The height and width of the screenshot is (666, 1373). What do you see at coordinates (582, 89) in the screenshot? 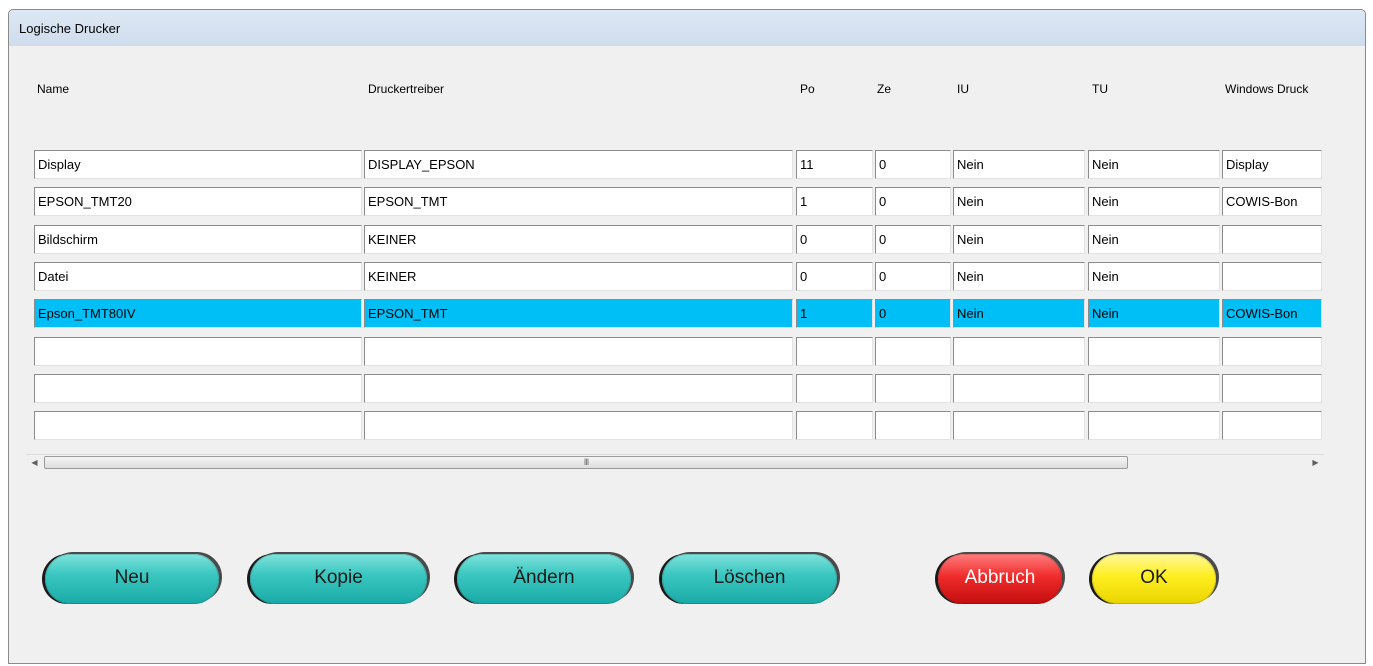
I see `header-driver: Druckertreiber` at bounding box center [582, 89].